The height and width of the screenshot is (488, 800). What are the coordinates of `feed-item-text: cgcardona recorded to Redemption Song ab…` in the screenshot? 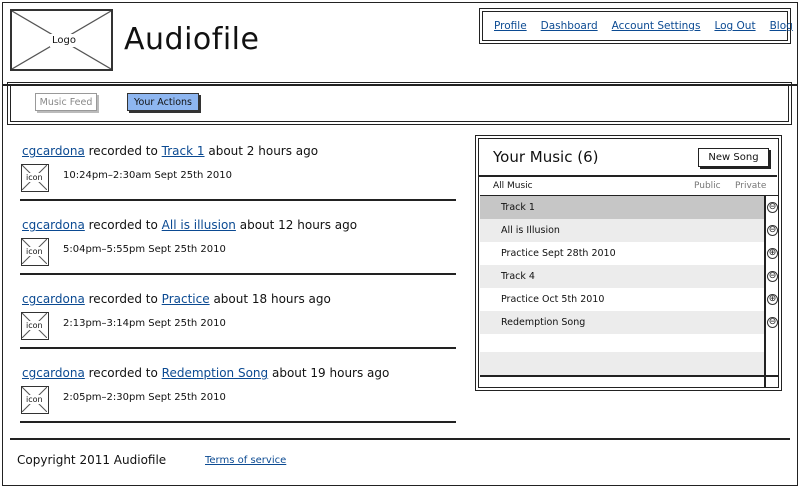 It's located at (205, 373).